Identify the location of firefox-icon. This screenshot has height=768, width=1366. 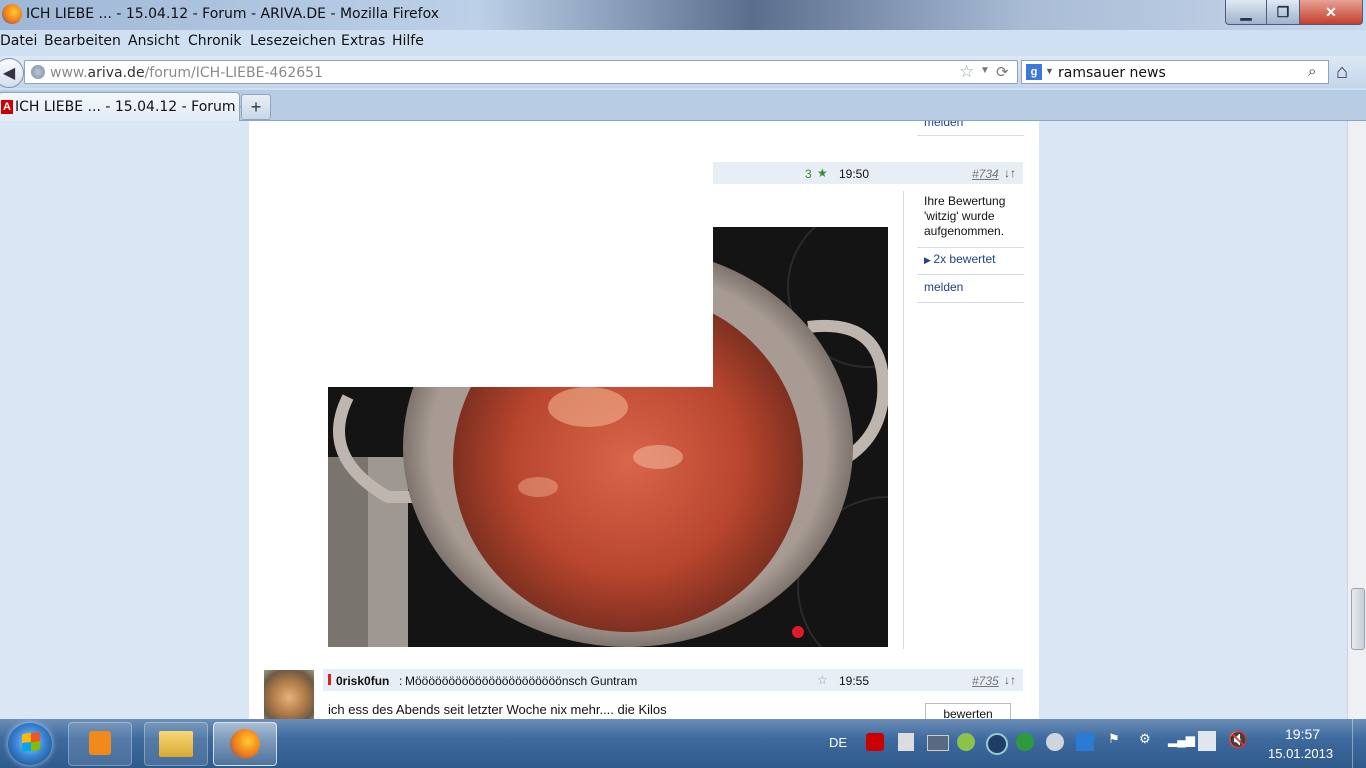
(245, 744).